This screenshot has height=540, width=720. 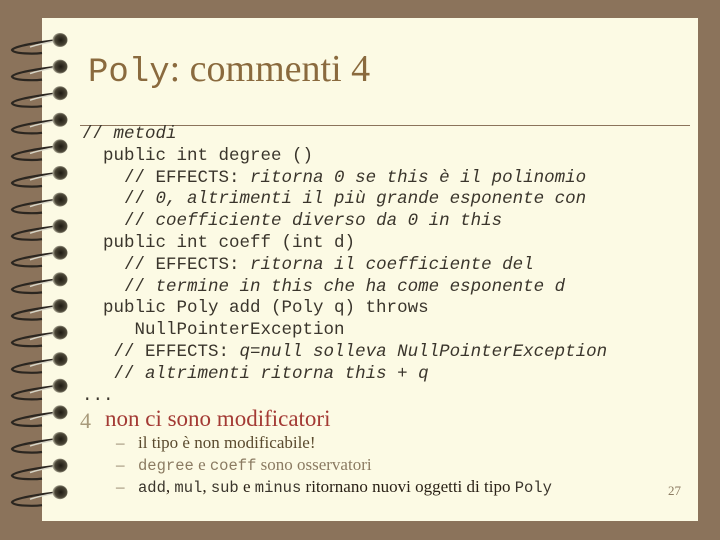 What do you see at coordinates (129, 73) in the screenshot?
I see `title-class-name: Poly` at bounding box center [129, 73].